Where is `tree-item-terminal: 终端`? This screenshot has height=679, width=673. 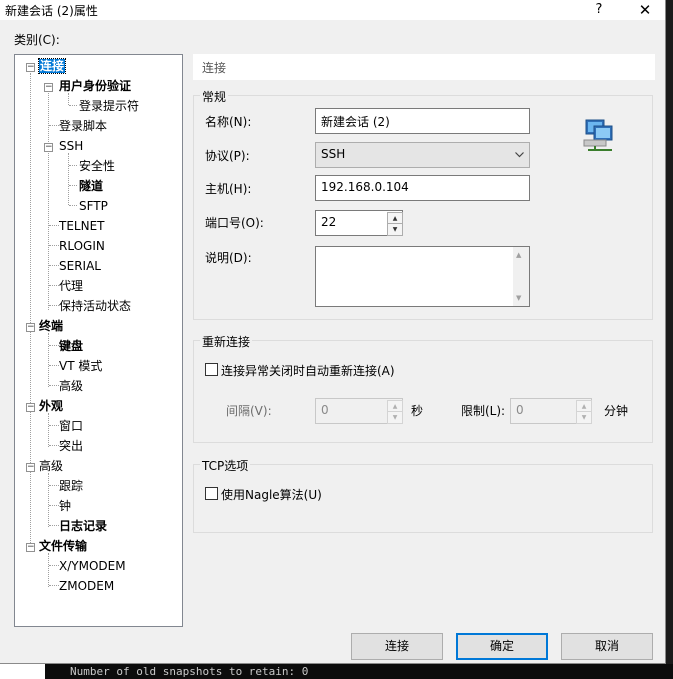 tree-item-terminal: 终端 is located at coordinates (51, 326).